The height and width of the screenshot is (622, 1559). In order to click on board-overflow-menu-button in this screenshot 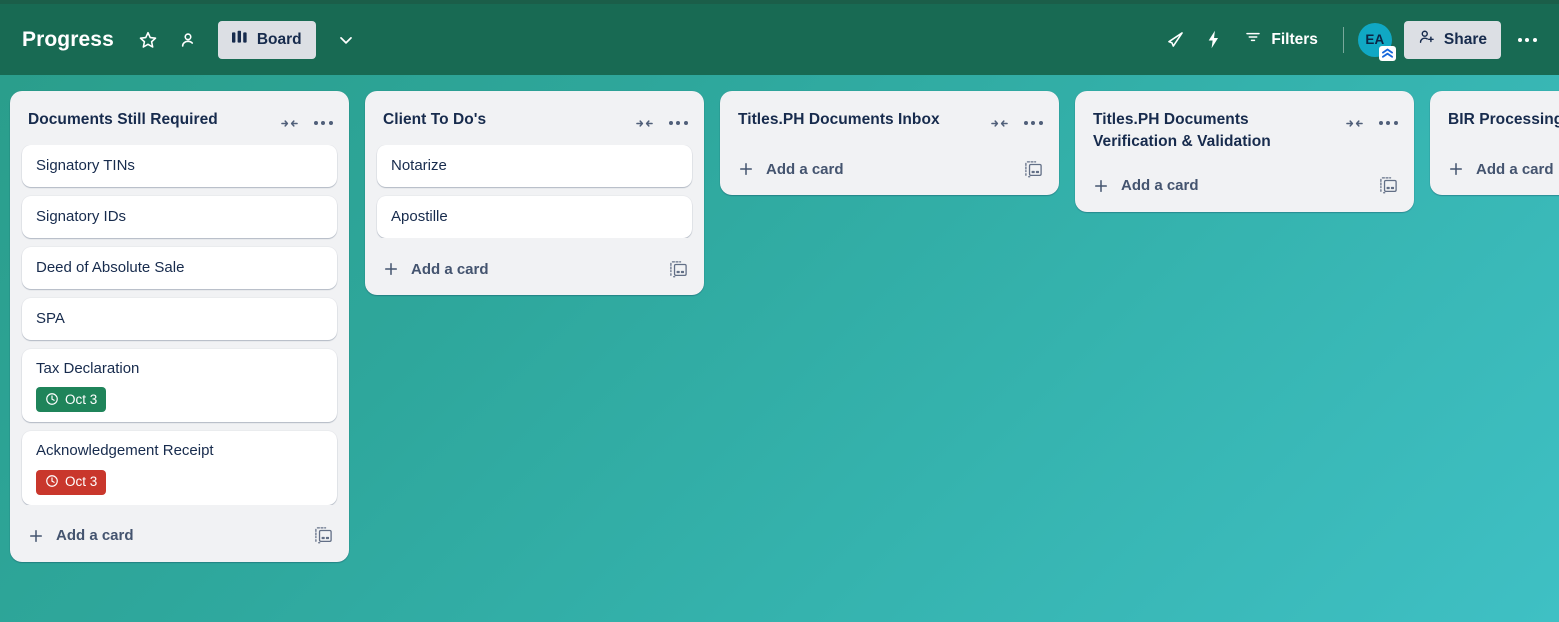, I will do `click(1527, 40)`.